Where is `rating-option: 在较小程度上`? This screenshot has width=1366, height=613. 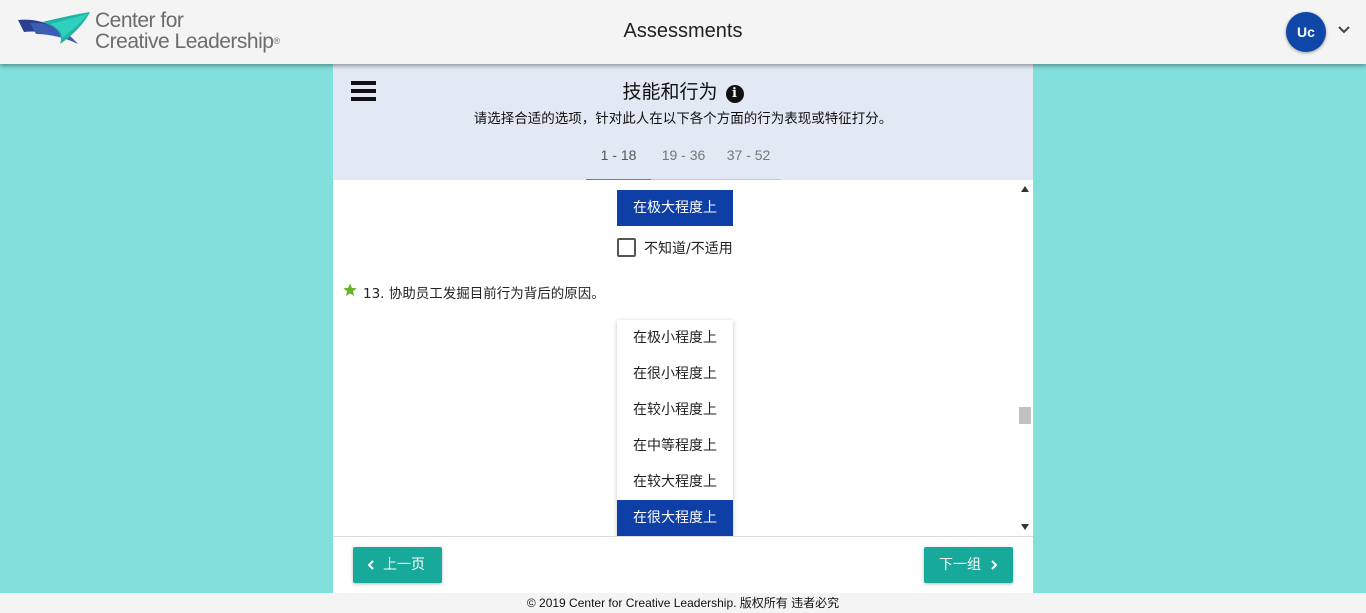
rating-option: 在较小程度上 is located at coordinates (675, 410).